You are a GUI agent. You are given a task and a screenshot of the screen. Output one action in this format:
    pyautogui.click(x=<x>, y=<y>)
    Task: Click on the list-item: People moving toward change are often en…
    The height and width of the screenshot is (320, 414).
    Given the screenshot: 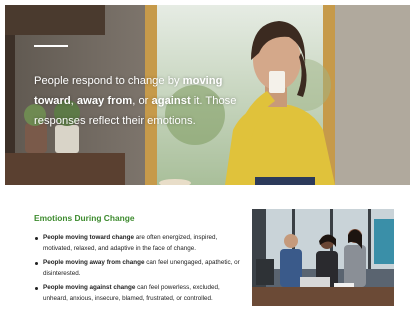 What is the action you would take?
    pyautogui.click(x=137, y=243)
    